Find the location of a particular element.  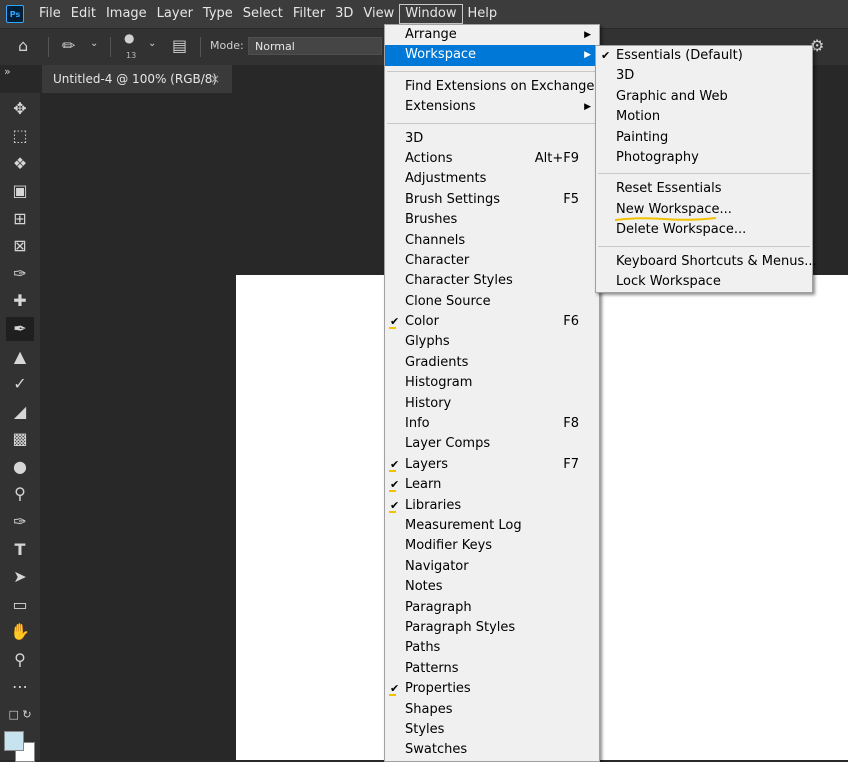

menu-layer: Layer is located at coordinates (175, 14).